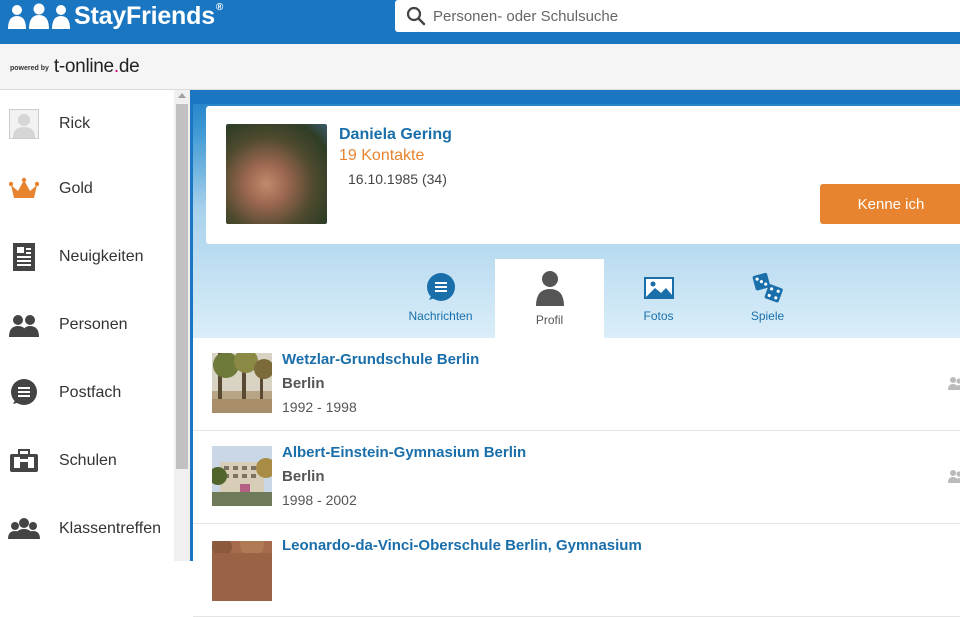 This screenshot has width=960, height=617. I want to click on tab-photos: Fotos, so click(658, 298).